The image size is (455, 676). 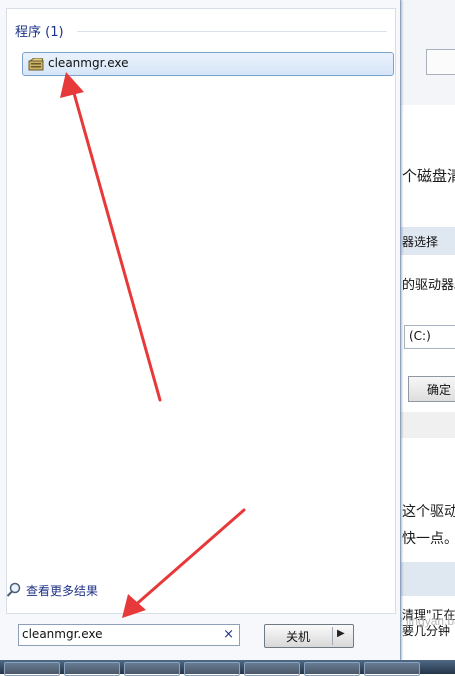 What do you see at coordinates (39, 32) in the screenshot?
I see `section-title: 程序 (1)` at bounding box center [39, 32].